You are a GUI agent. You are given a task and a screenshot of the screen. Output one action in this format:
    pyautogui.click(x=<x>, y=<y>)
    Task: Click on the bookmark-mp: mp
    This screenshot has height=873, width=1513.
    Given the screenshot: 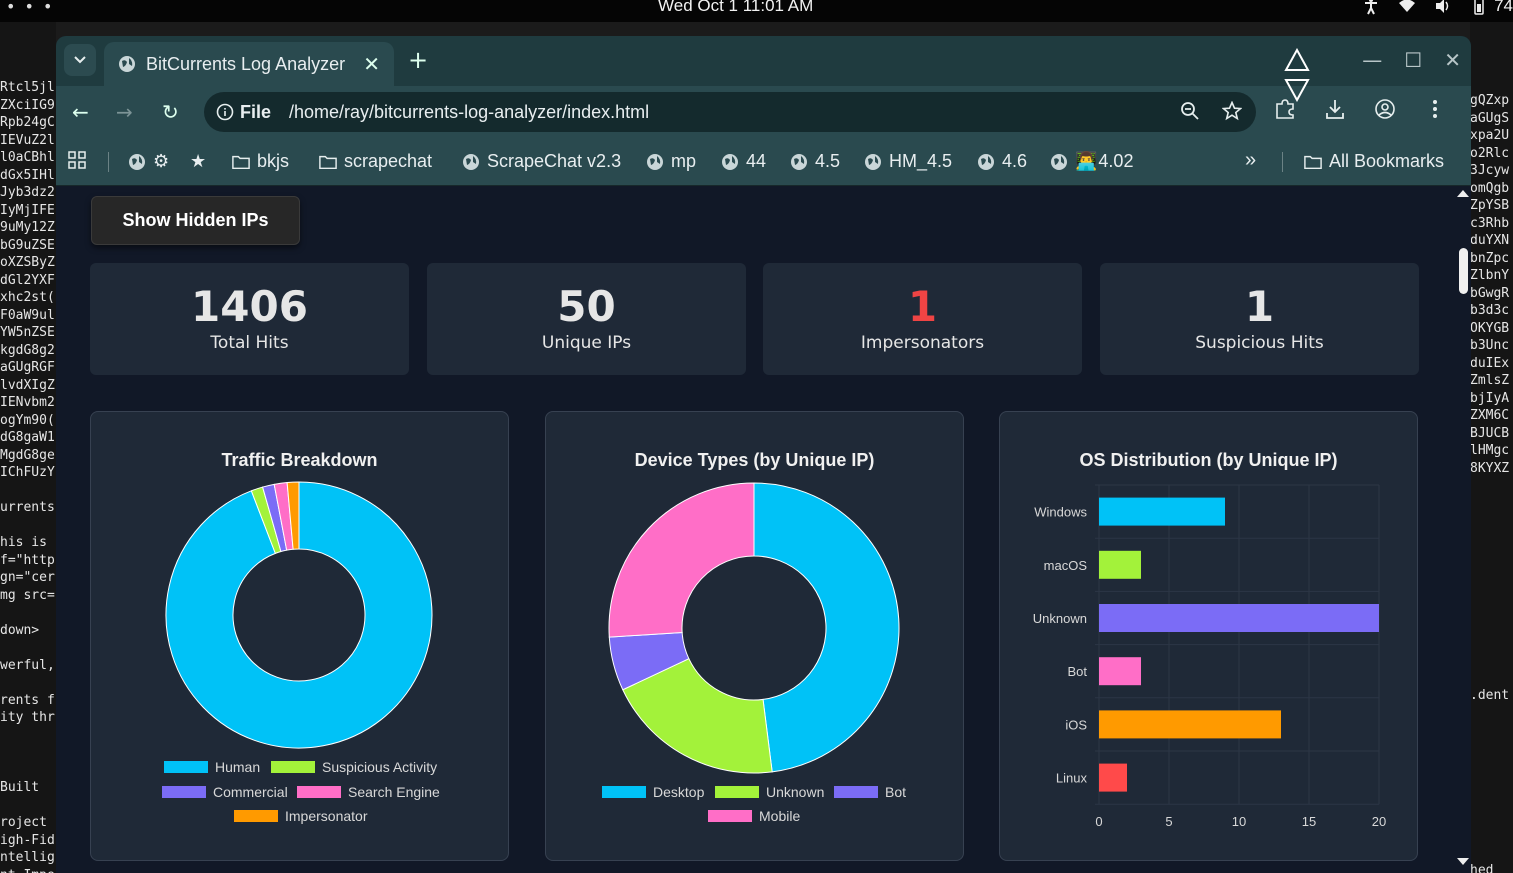 What is the action you would take?
    pyautogui.click(x=671, y=161)
    